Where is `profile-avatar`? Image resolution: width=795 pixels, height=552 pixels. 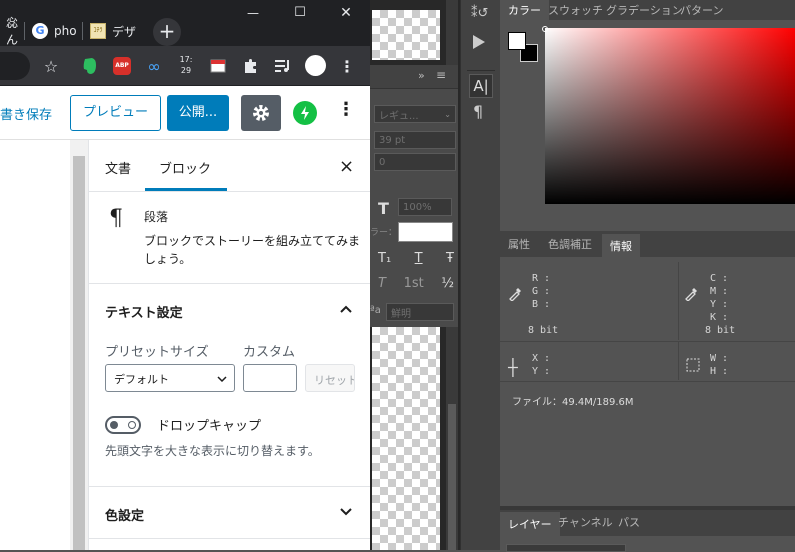
profile-avatar is located at coordinates (315, 65).